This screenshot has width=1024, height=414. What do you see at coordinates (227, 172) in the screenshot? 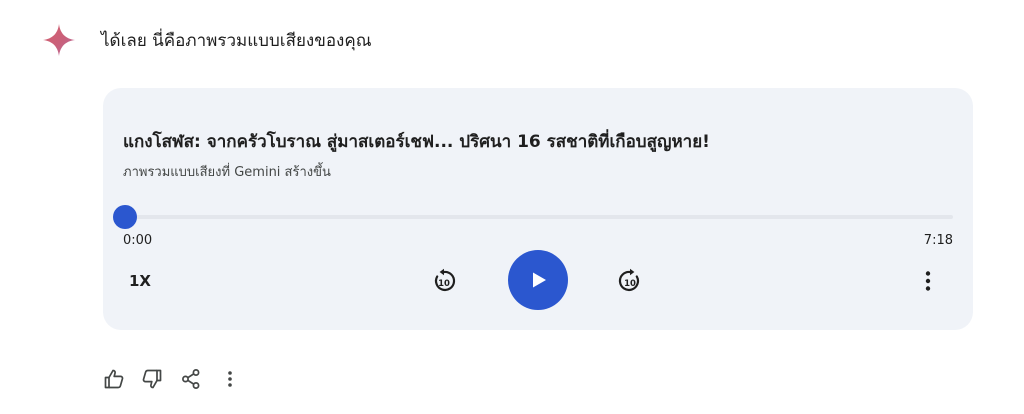
I see `audio-subtitle: ภาพรวมแบบเสียงที่ Gemini สร้างขึ้น` at bounding box center [227, 172].